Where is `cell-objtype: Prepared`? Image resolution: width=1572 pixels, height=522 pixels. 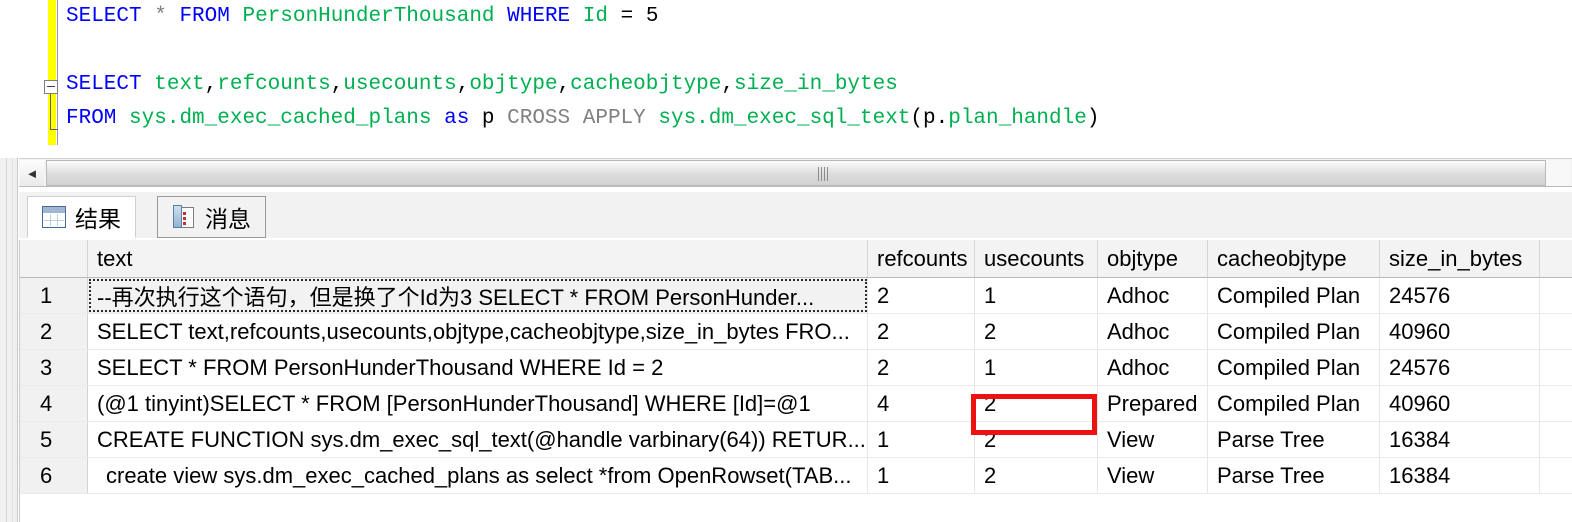 cell-objtype: Prepared is located at coordinates (1153, 403).